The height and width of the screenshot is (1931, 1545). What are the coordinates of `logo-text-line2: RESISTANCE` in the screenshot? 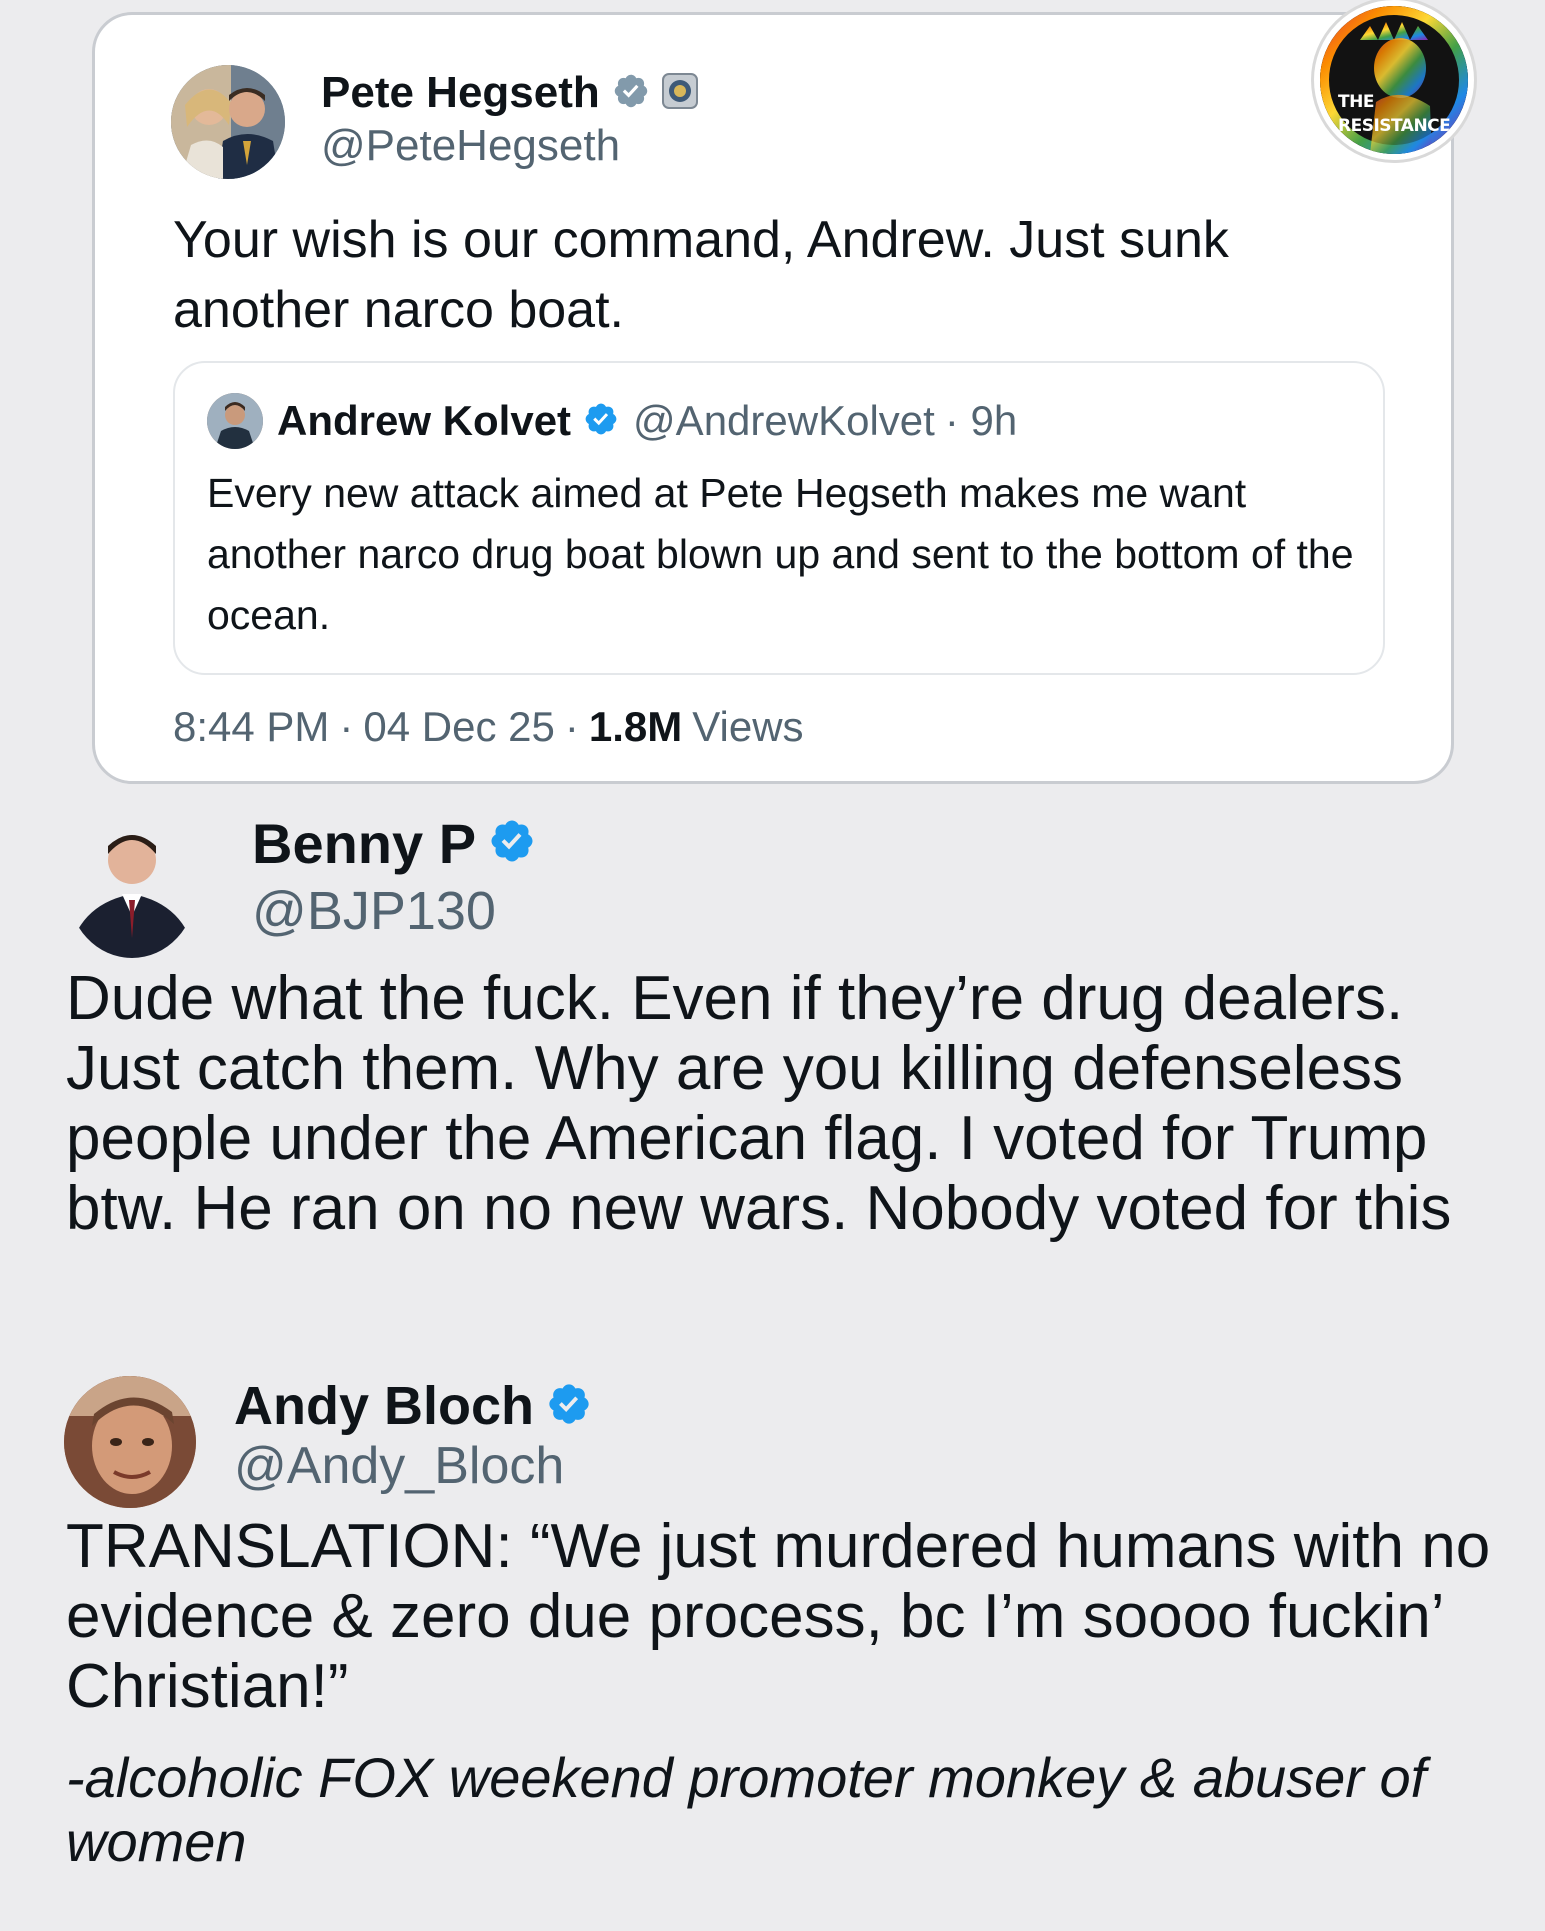 It's located at (1394, 126).